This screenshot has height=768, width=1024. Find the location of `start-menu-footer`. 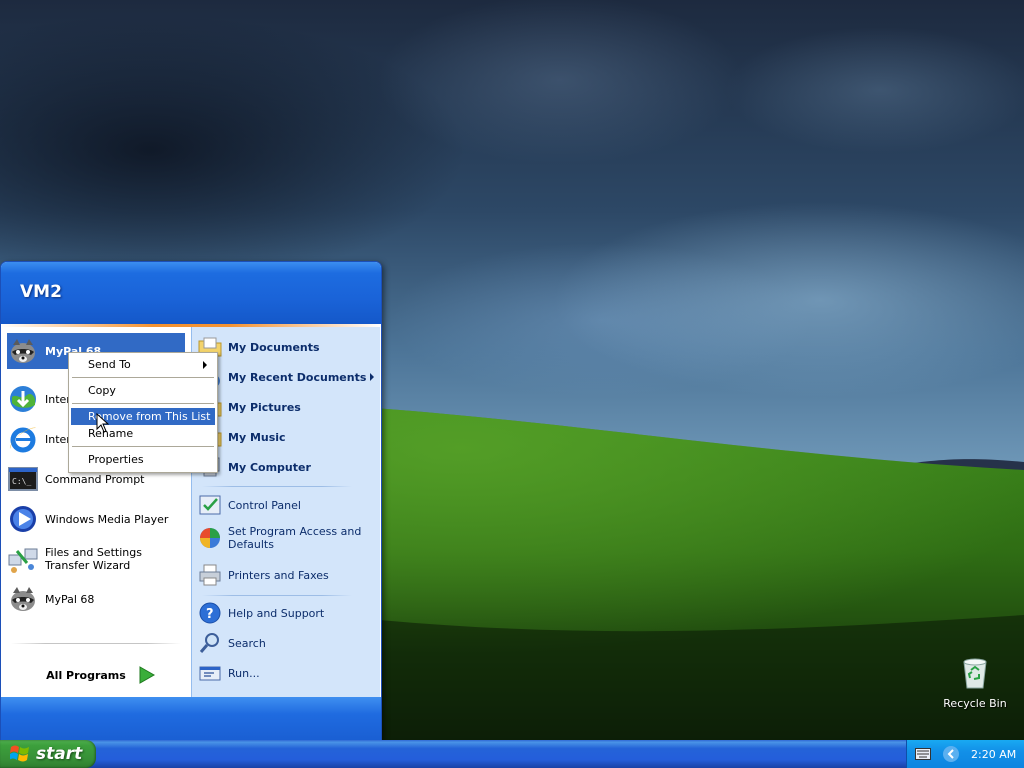

start-menu-footer is located at coordinates (191, 718).